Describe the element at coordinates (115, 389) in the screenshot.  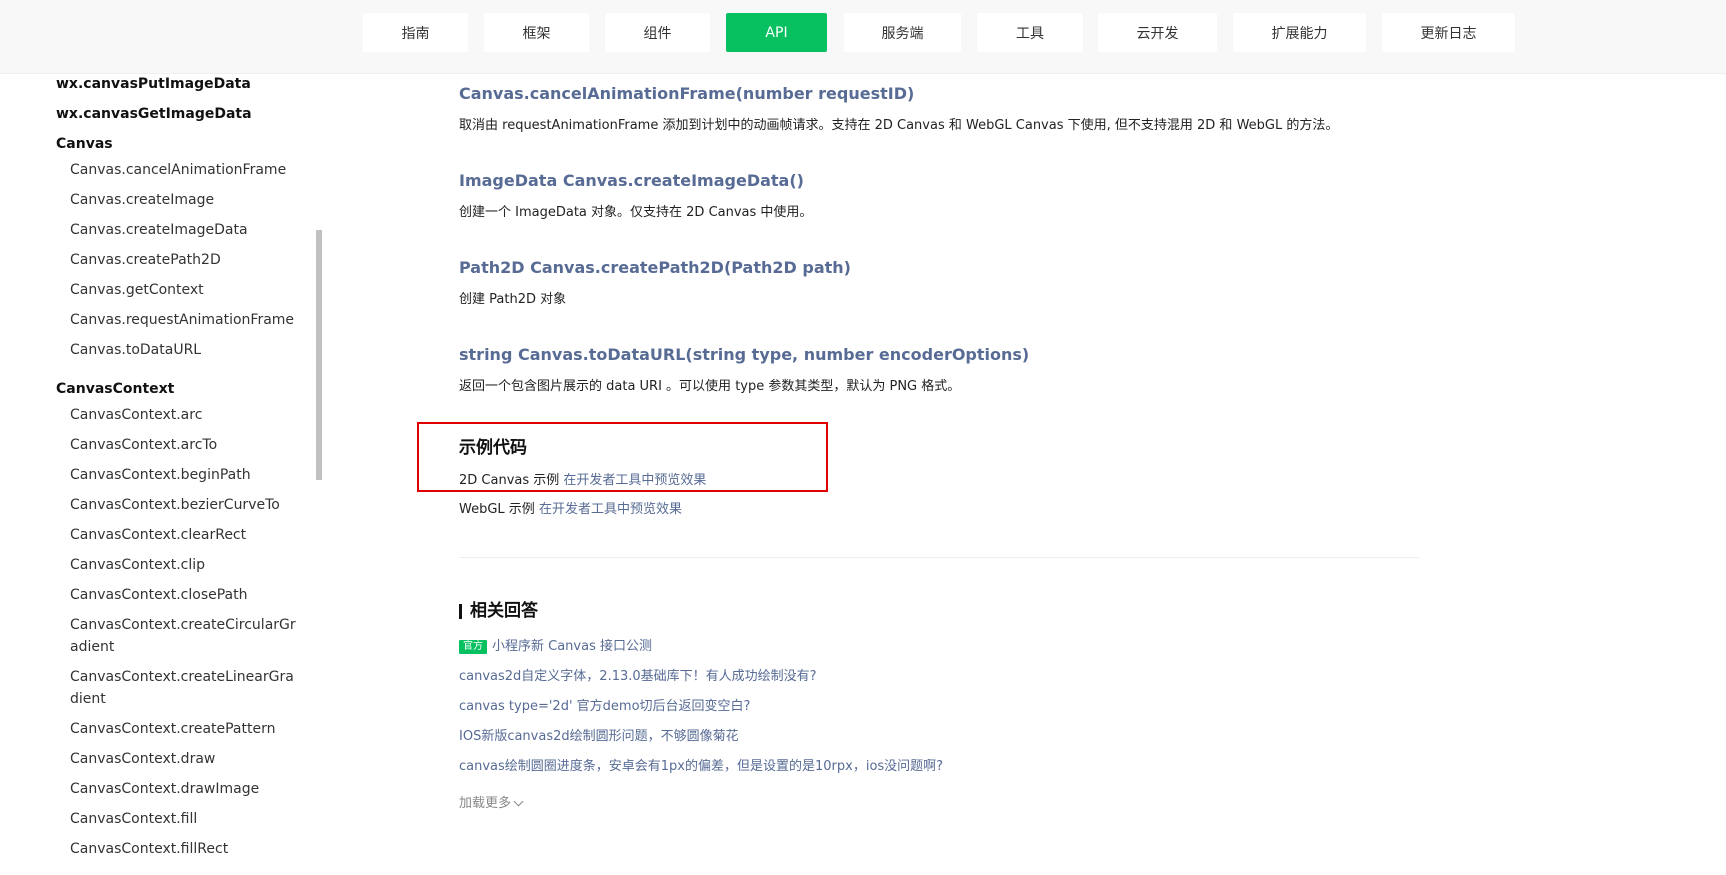
I see `sidebar-heading-canvascontext: CanvasContext` at that location.